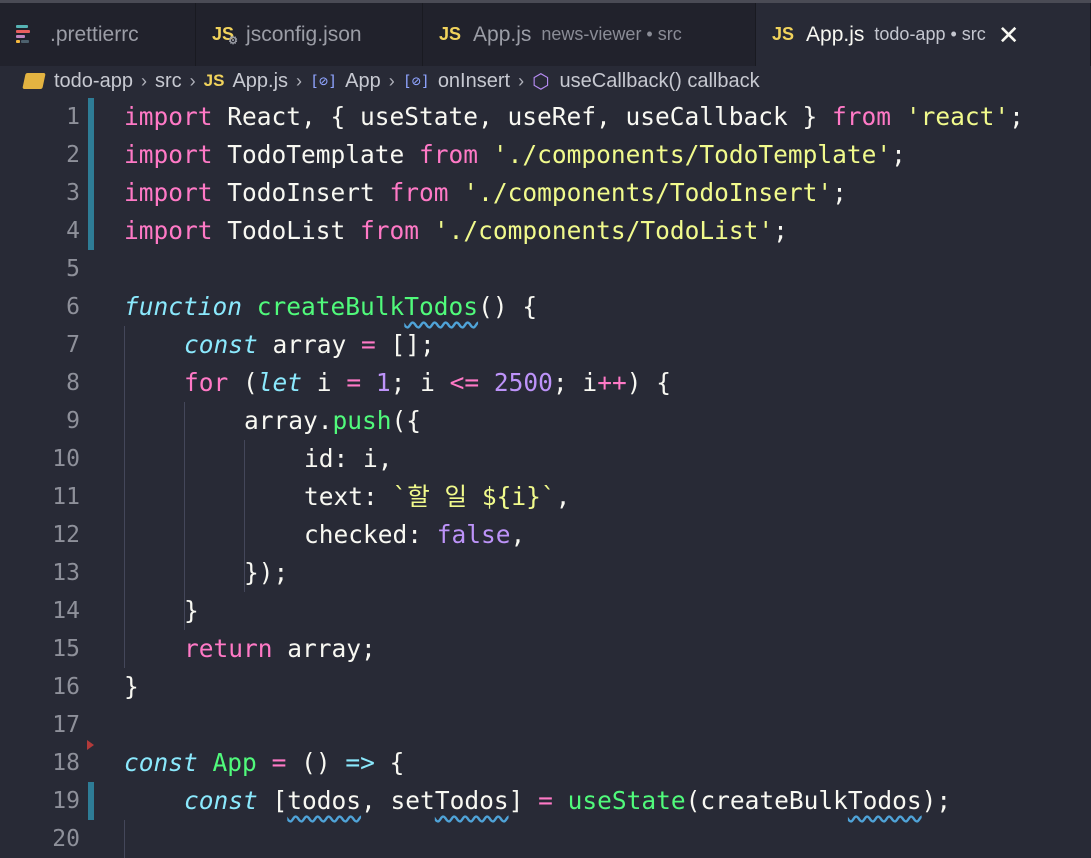  What do you see at coordinates (333, 420) in the screenshot?
I see `code-text: array.push({` at bounding box center [333, 420].